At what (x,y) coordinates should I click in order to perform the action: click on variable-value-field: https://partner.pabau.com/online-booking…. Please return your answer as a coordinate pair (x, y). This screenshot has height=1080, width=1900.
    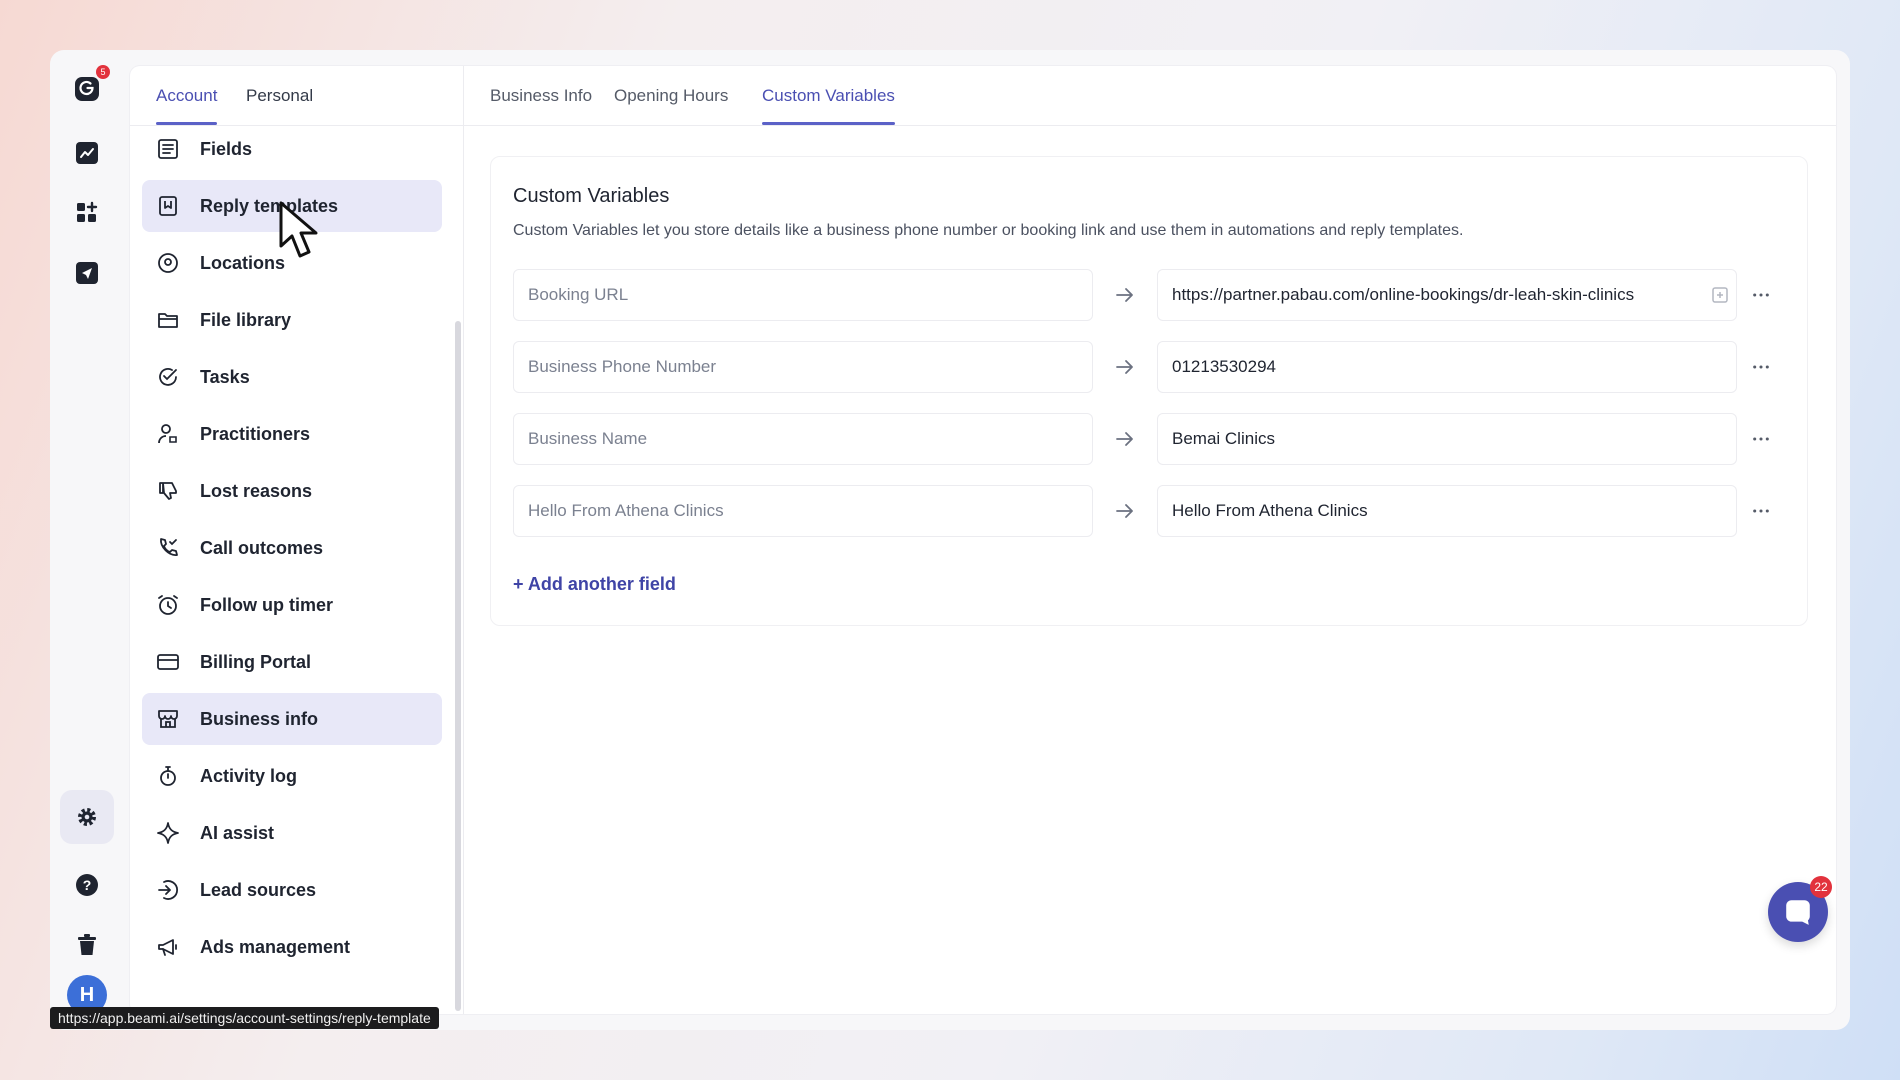
    Looking at the image, I should click on (1447, 295).